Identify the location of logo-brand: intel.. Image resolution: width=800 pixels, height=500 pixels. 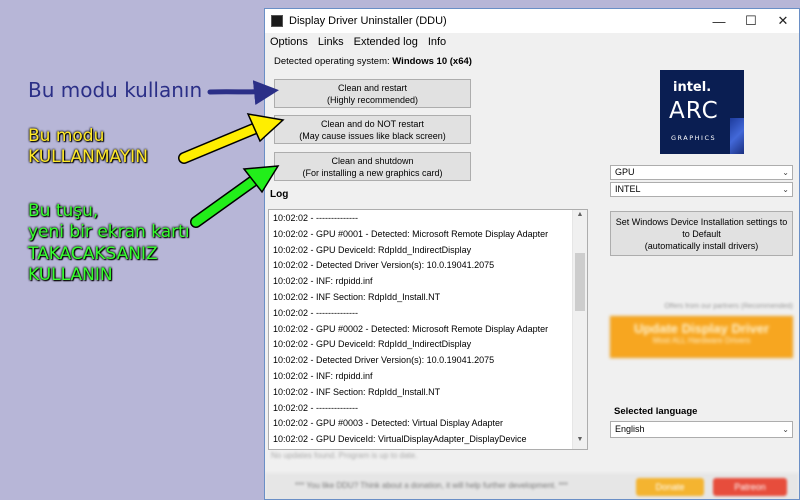
(692, 87).